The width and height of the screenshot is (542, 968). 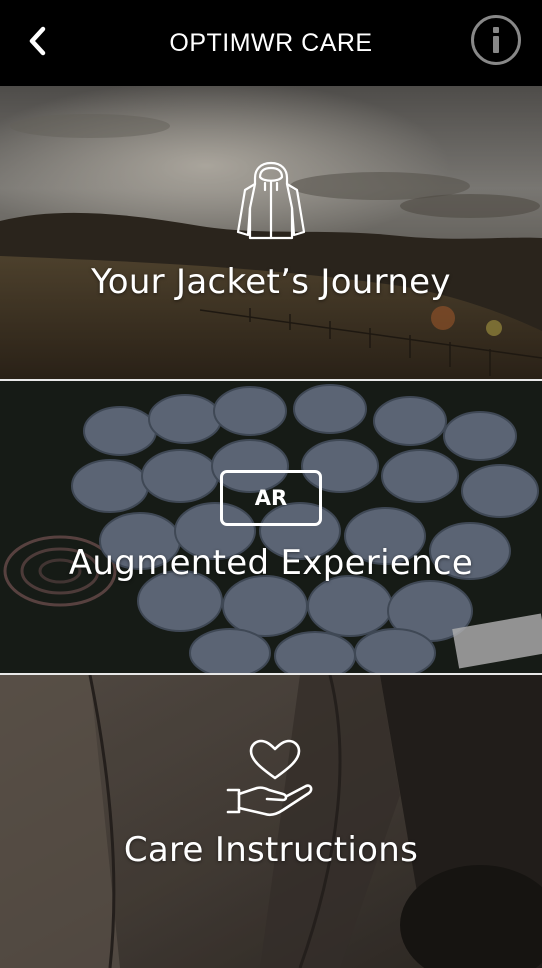 I want to click on augmented-content: AR Augmented Experience, so click(x=271, y=526).